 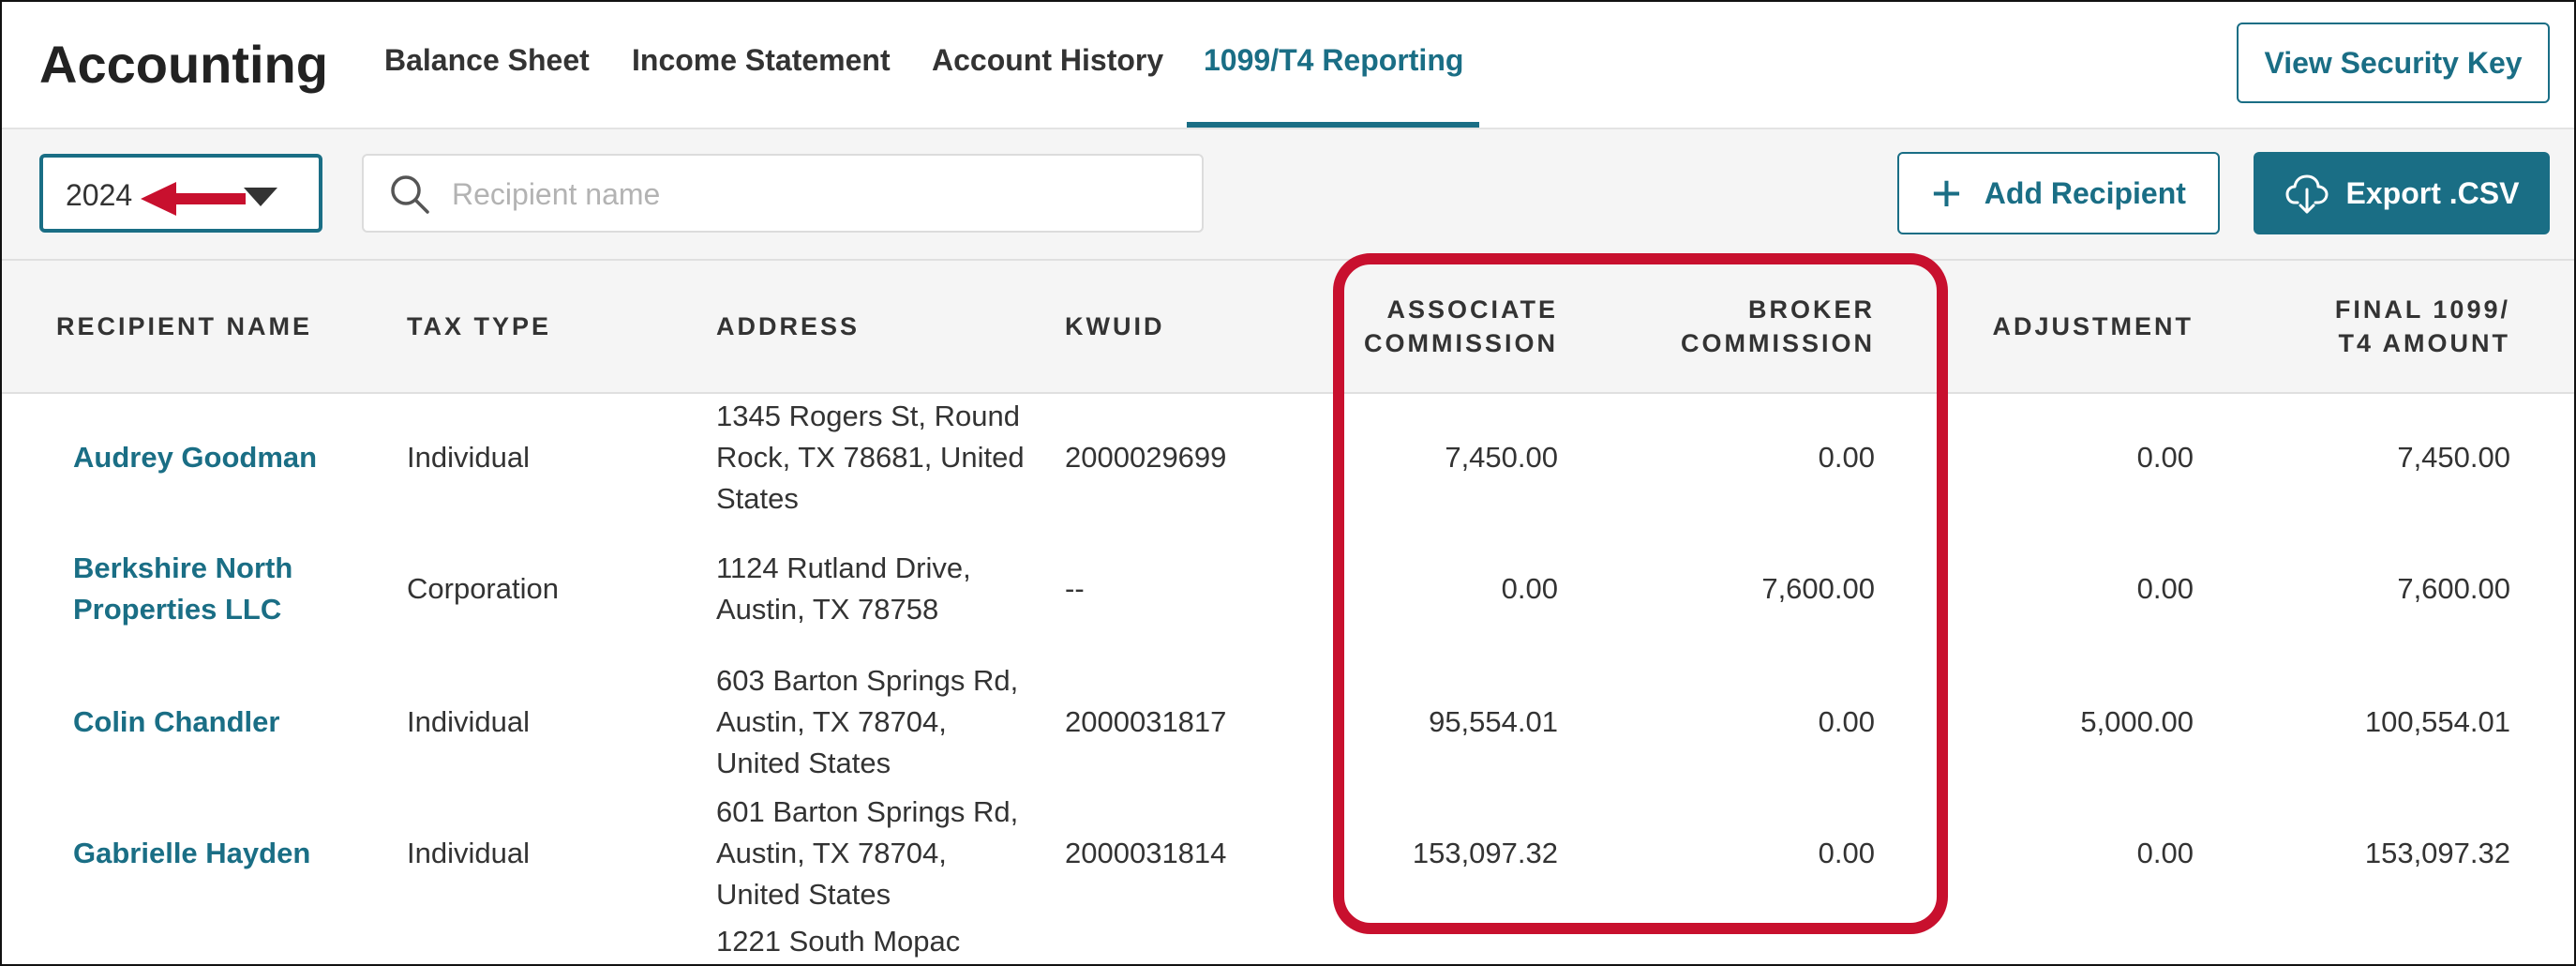 What do you see at coordinates (1115, 326) in the screenshot?
I see `column-header-kwuid: KWUID` at bounding box center [1115, 326].